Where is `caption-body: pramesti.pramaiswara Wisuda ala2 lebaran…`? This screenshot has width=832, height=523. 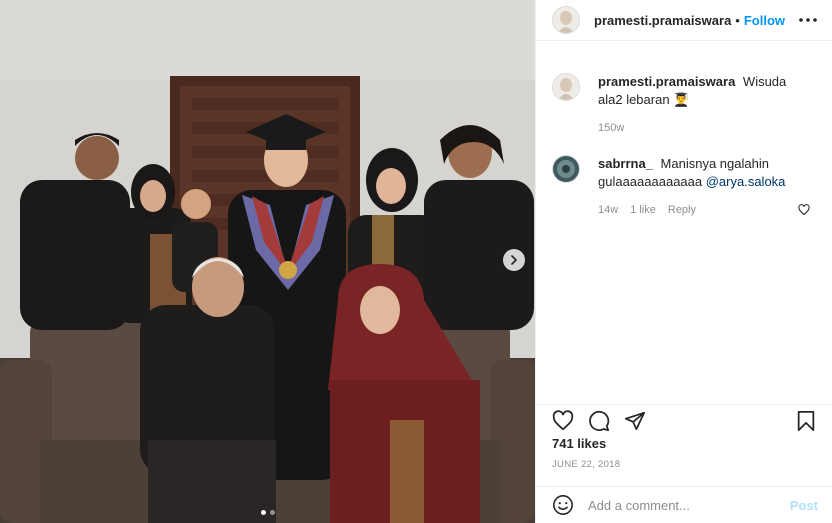 caption-body: pramesti.pramaiswara Wisuda ala2 lebaran… is located at coordinates (698, 105).